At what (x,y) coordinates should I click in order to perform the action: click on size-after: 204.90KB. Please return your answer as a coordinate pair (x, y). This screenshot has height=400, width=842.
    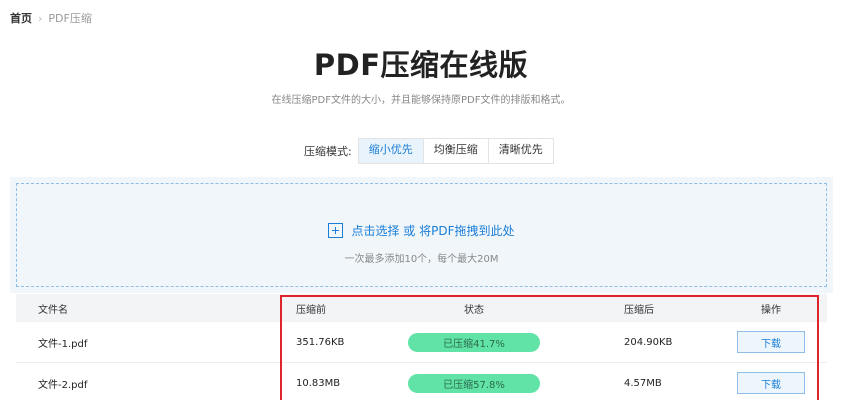
    Looking at the image, I should click on (648, 342).